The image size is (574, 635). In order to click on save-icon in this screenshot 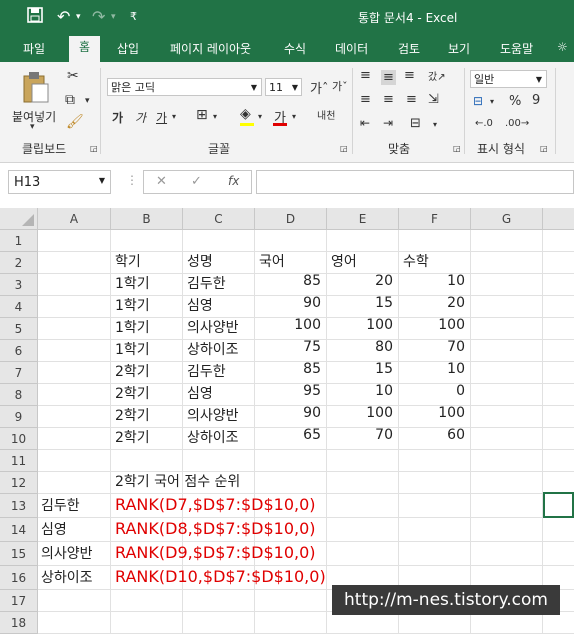, I will do `click(35, 17)`.